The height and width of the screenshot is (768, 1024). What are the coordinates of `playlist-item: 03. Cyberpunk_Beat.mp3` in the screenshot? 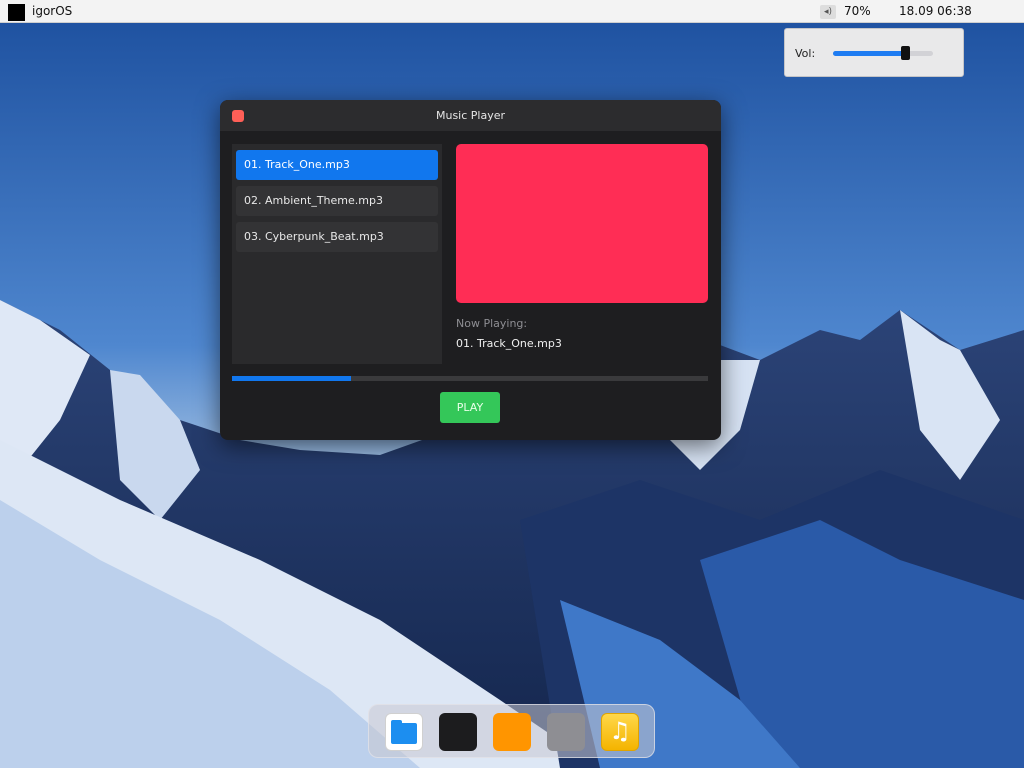 It's located at (337, 237).